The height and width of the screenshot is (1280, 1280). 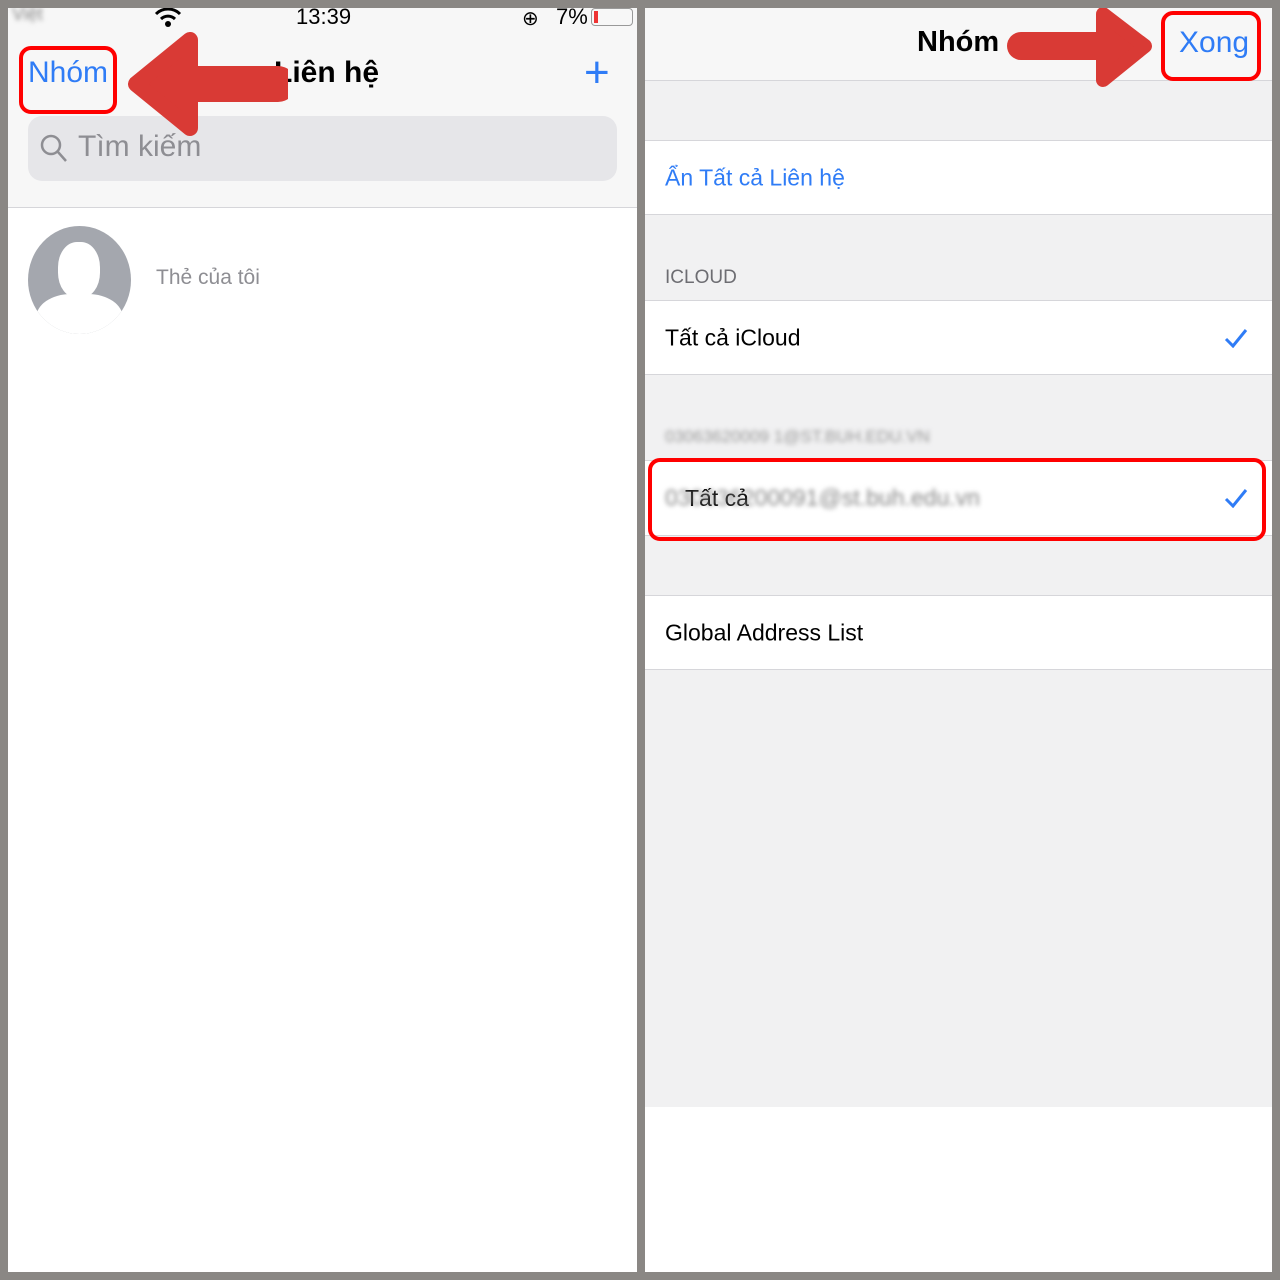 What do you see at coordinates (530, 19) in the screenshot?
I see `rotation-lock-icon: ⊕` at bounding box center [530, 19].